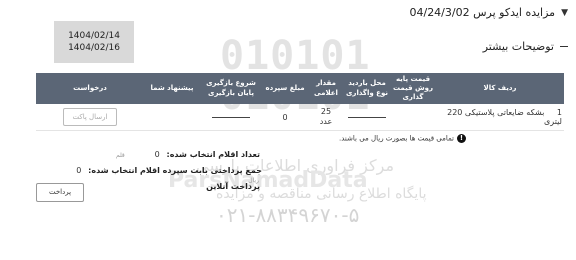 Image resolution: width=576 pixels, height=260 pixels. I want to click on selected-count-unit: قلم, so click(120, 155).